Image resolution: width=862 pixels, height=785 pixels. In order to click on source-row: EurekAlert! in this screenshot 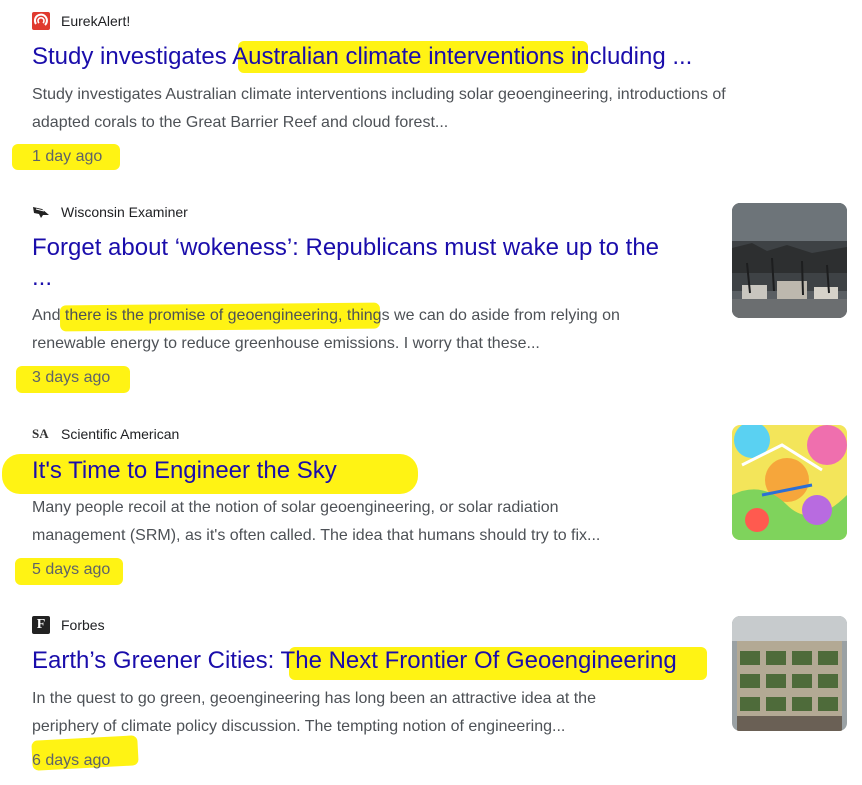, I will do `click(81, 21)`.